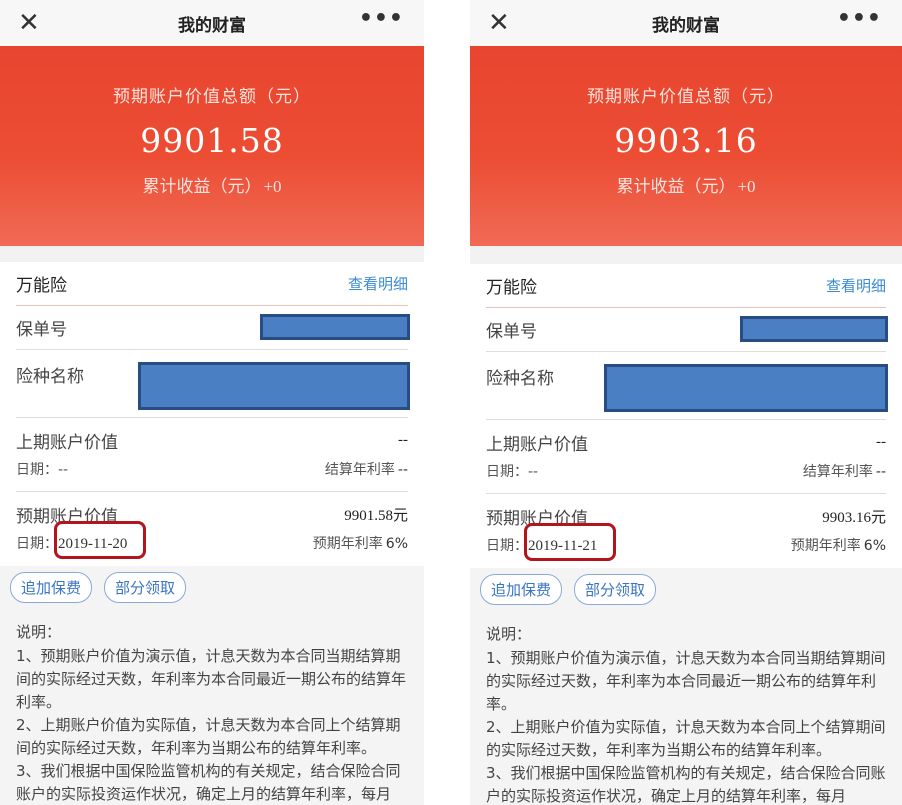  What do you see at coordinates (212, 529) in the screenshot?
I see `expected-account-value-row: 预期账户价值 9901.58元 日期：2019-11-20 预期年利率 6%` at bounding box center [212, 529].